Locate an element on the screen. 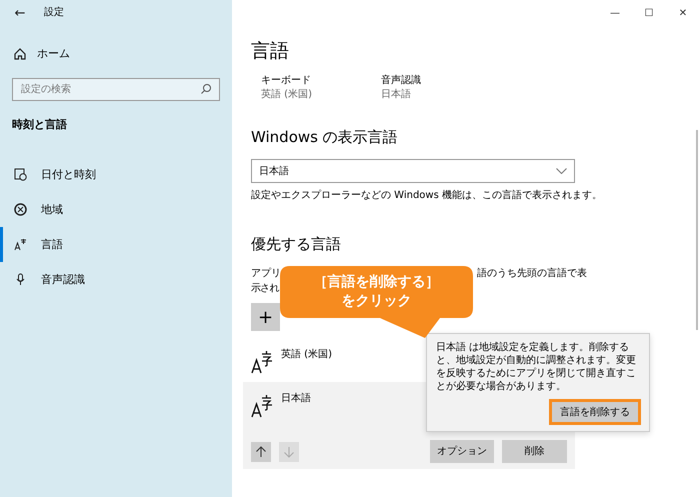 Image resolution: width=700 pixels, height=497 pixels. window-title: 設定 is located at coordinates (54, 13).